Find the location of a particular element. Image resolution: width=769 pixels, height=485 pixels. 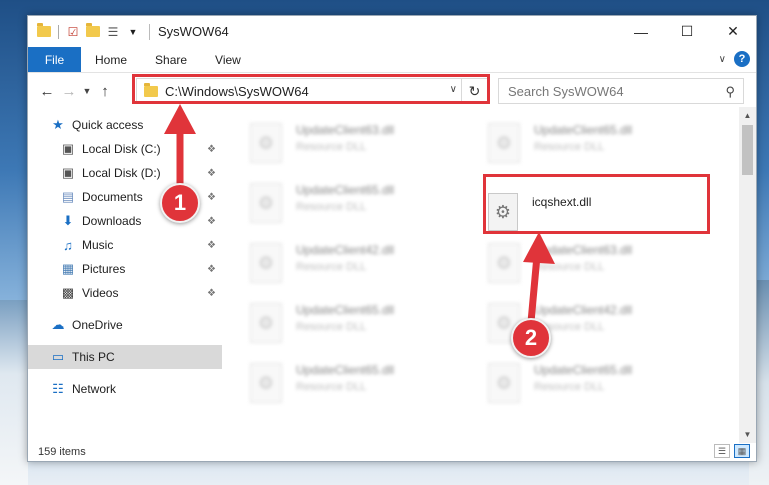

sidebar-item-this-pc: ▭ This PC is located at coordinates (125, 357).